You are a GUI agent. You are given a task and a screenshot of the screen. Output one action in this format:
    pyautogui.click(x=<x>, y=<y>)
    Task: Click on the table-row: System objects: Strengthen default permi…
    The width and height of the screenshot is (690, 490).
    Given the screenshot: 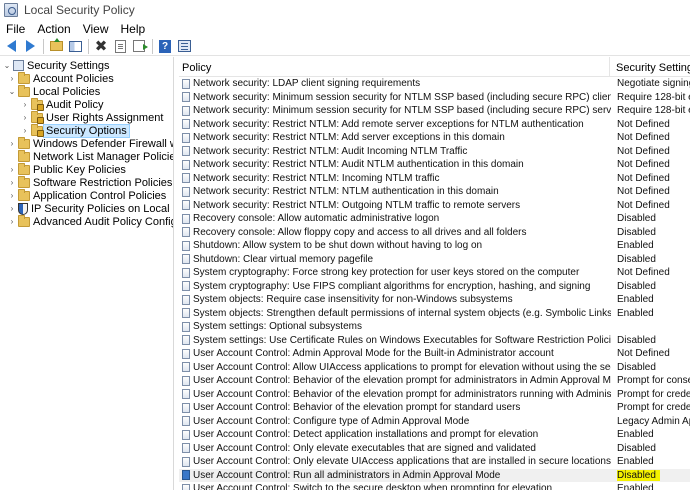 What is the action you would take?
    pyautogui.click(x=434, y=314)
    